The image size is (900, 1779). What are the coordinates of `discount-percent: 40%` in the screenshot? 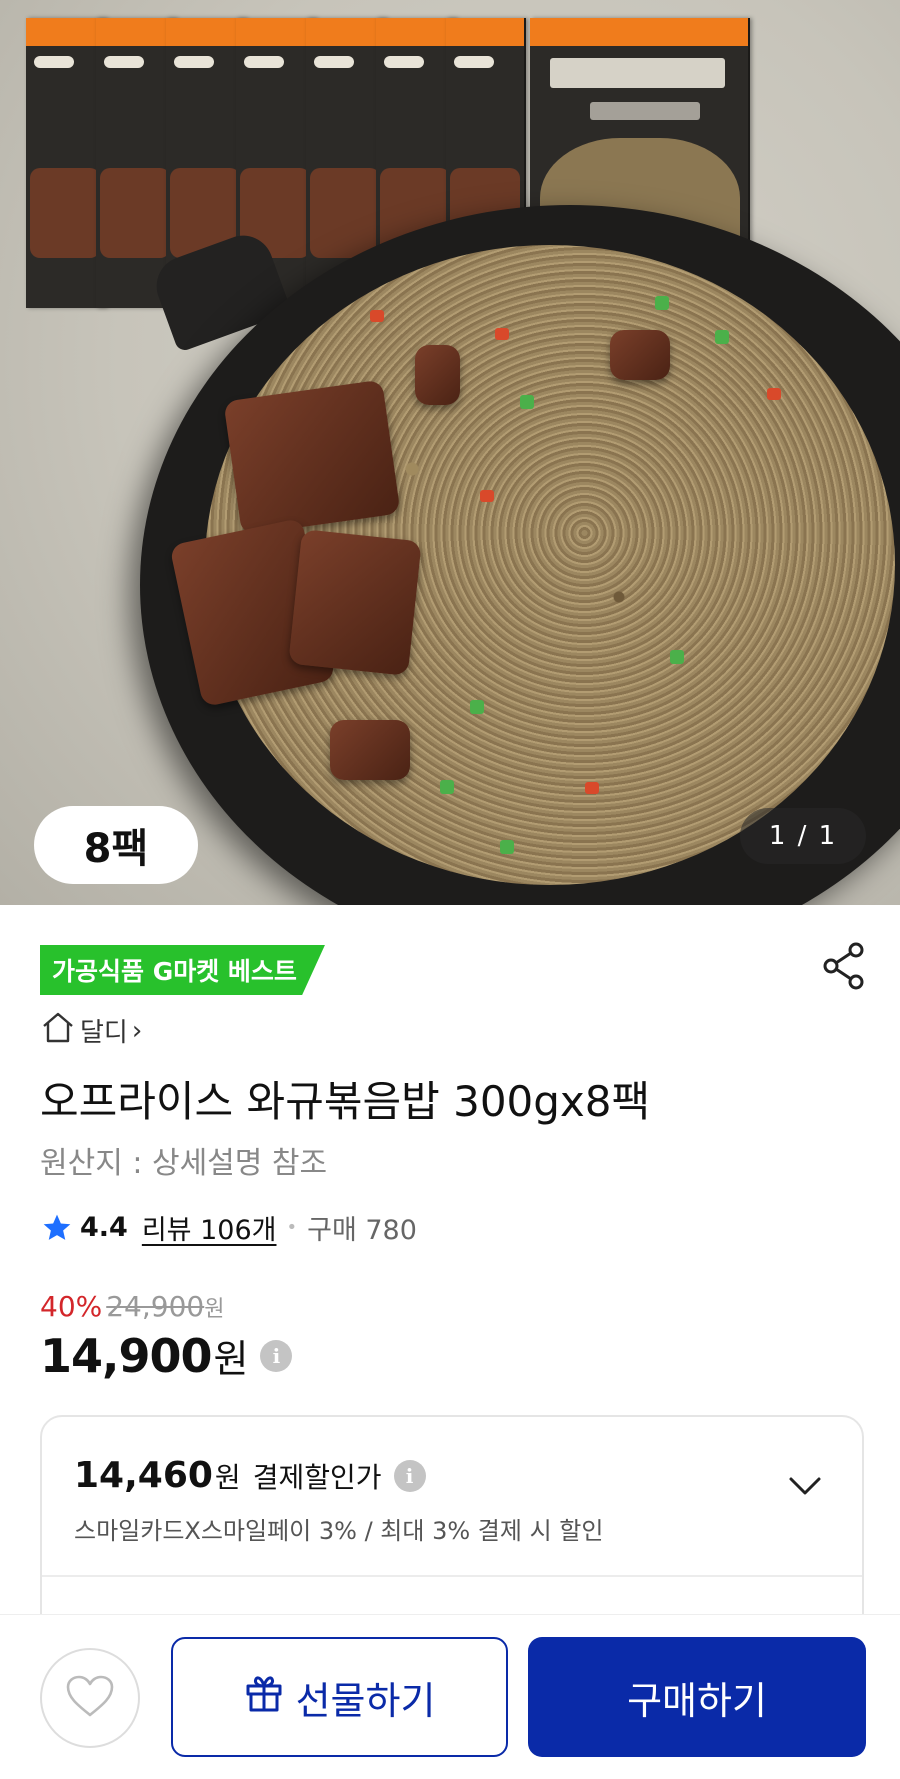 It's located at (71, 1306).